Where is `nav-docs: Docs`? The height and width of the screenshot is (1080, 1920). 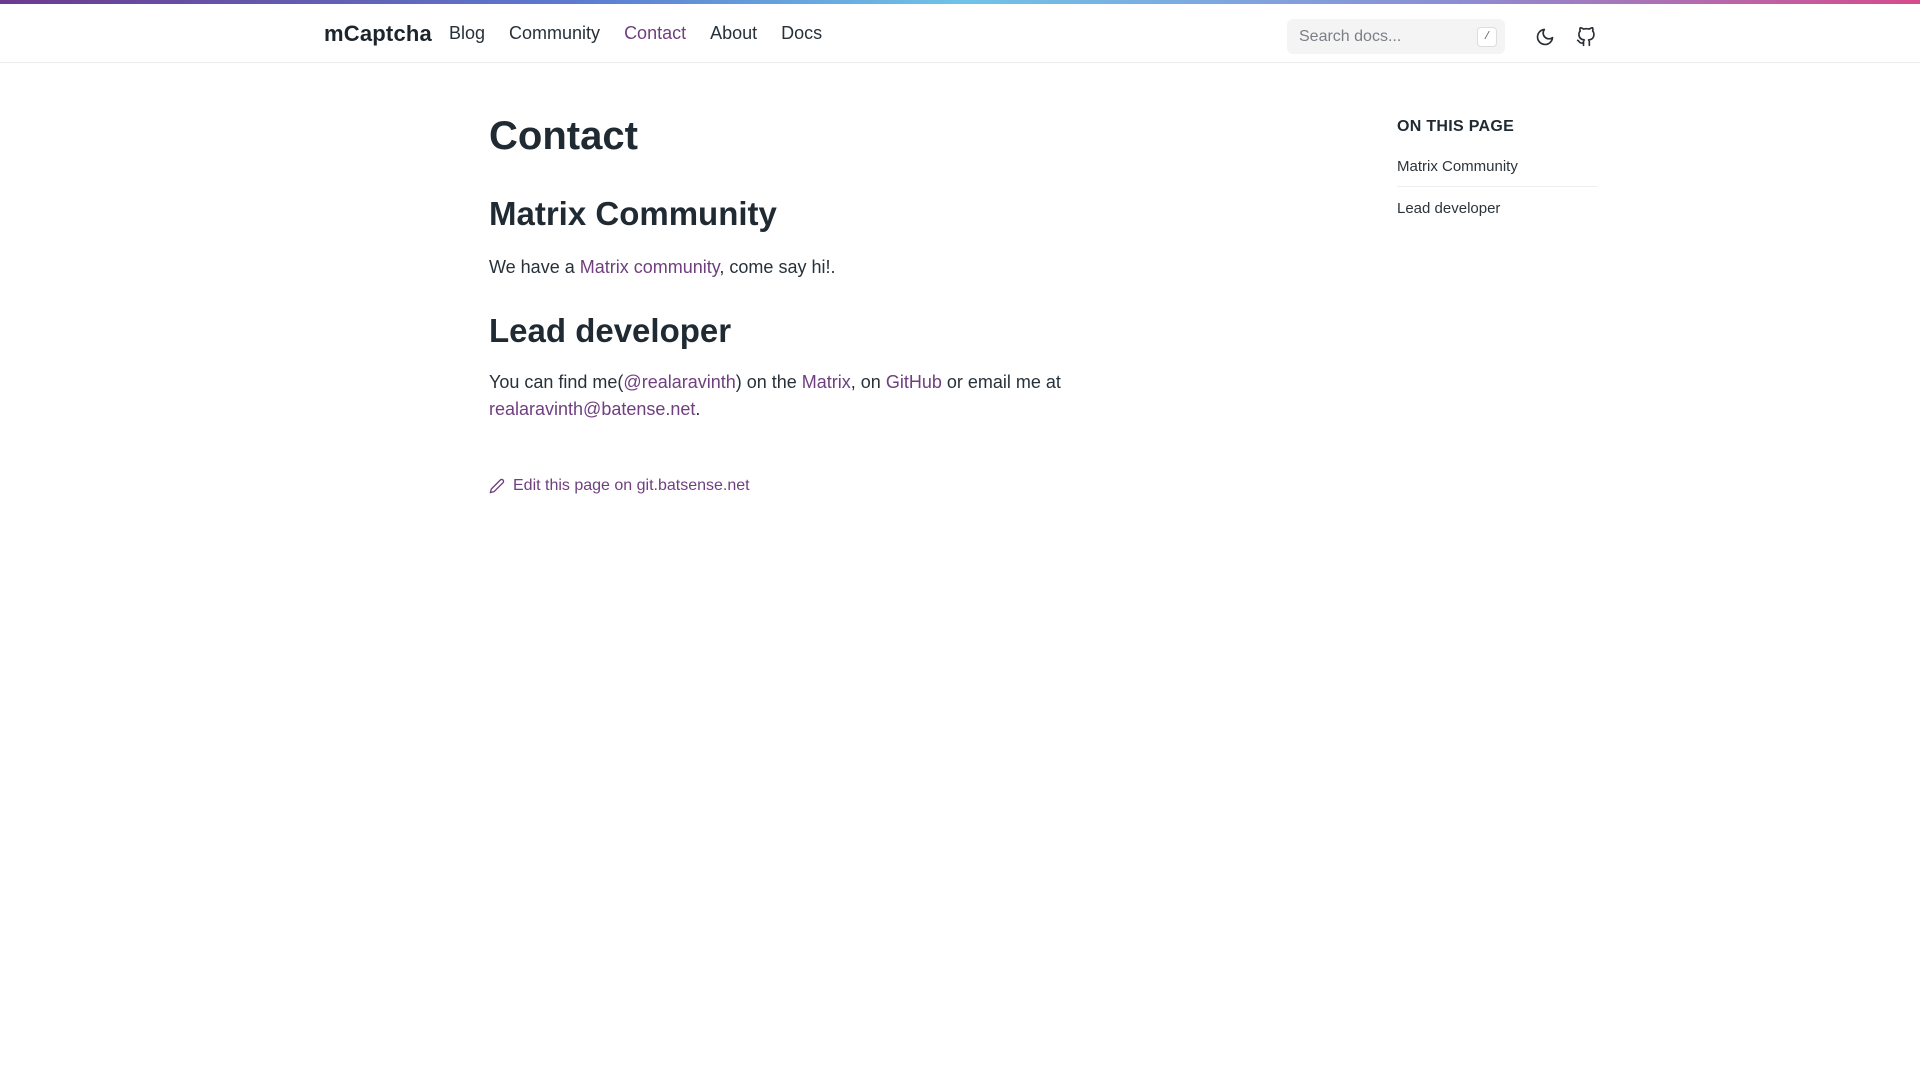
nav-docs: Docs is located at coordinates (801, 33).